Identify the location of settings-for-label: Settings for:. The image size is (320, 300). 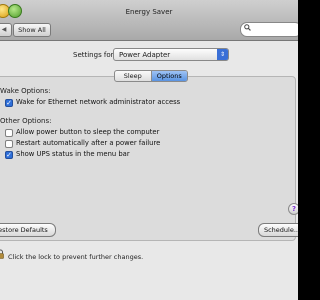
(94, 55).